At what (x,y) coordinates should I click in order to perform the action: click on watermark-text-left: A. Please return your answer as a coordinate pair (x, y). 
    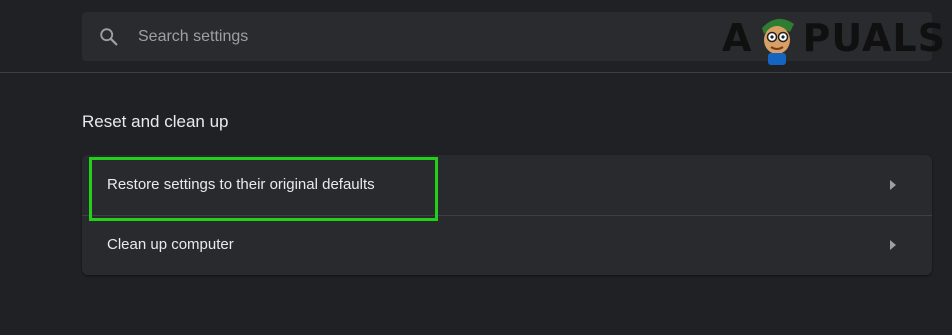
    Looking at the image, I should click on (737, 38).